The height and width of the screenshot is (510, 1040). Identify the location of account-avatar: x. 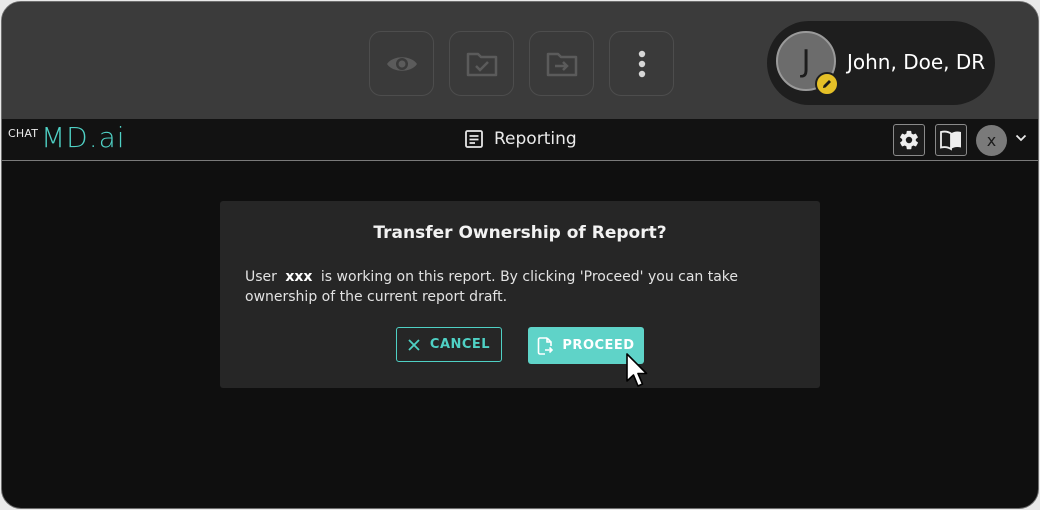
(991, 140).